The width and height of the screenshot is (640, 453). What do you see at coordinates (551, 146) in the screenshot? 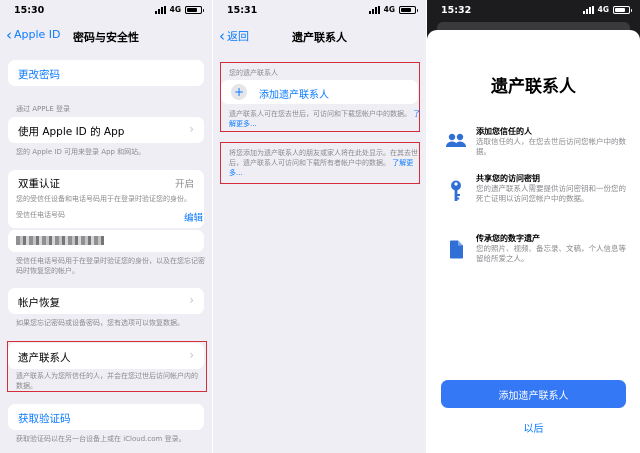
I see `feature-1-desc: 选取信任的人，在您去世后访问您帐户中的数据。` at bounding box center [551, 146].